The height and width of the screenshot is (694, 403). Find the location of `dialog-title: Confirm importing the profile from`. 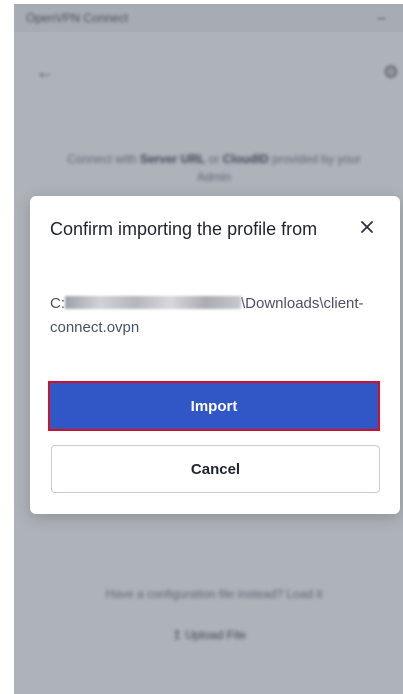

dialog-title: Confirm importing the profile from is located at coordinates (184, 229).